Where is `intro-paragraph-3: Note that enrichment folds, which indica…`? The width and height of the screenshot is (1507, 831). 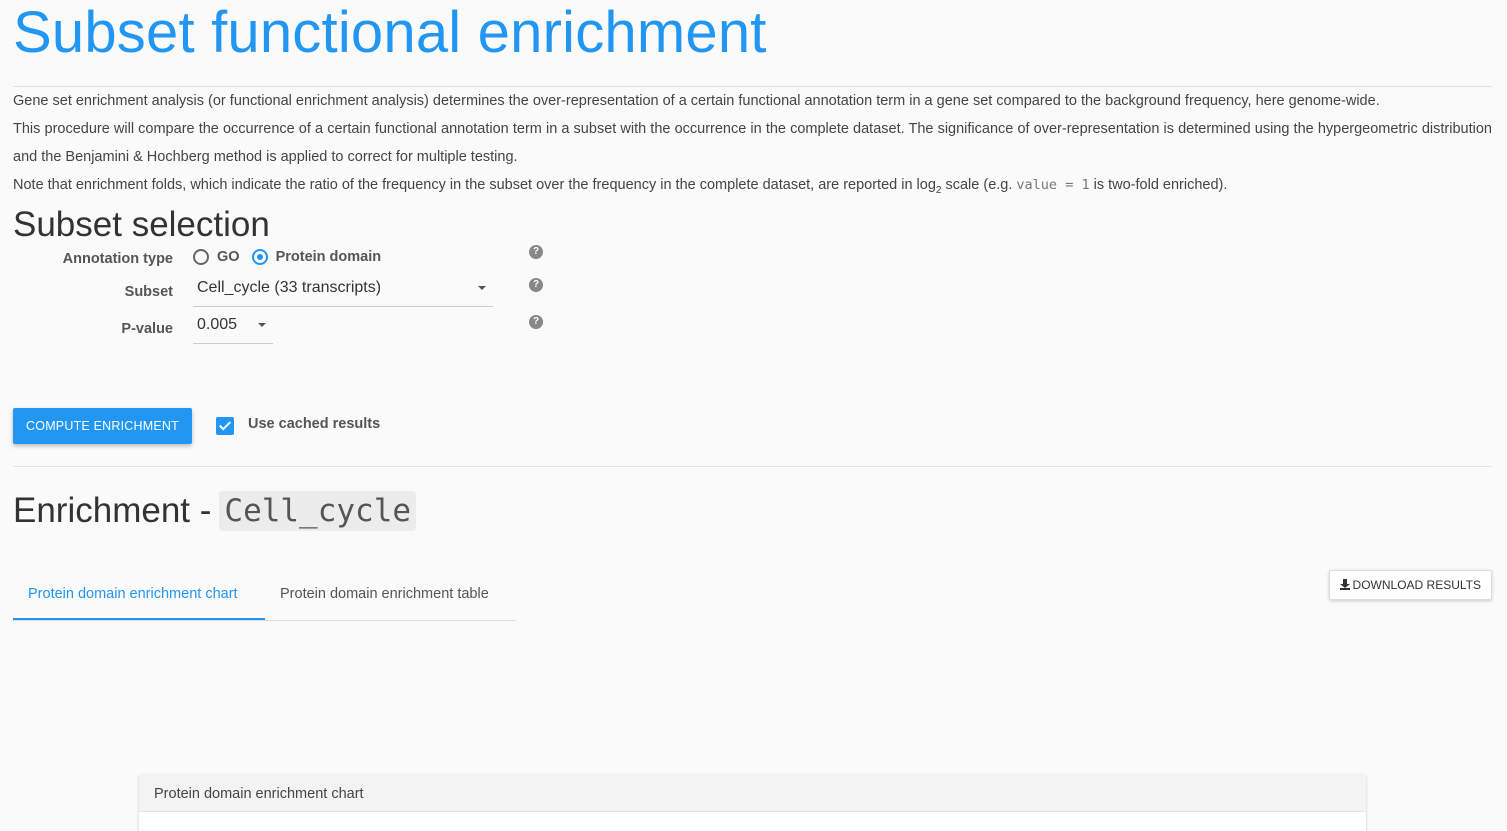 intro-paragraph-3: Note that enrichment folds, which indica… is located at coordinates (752, 188).